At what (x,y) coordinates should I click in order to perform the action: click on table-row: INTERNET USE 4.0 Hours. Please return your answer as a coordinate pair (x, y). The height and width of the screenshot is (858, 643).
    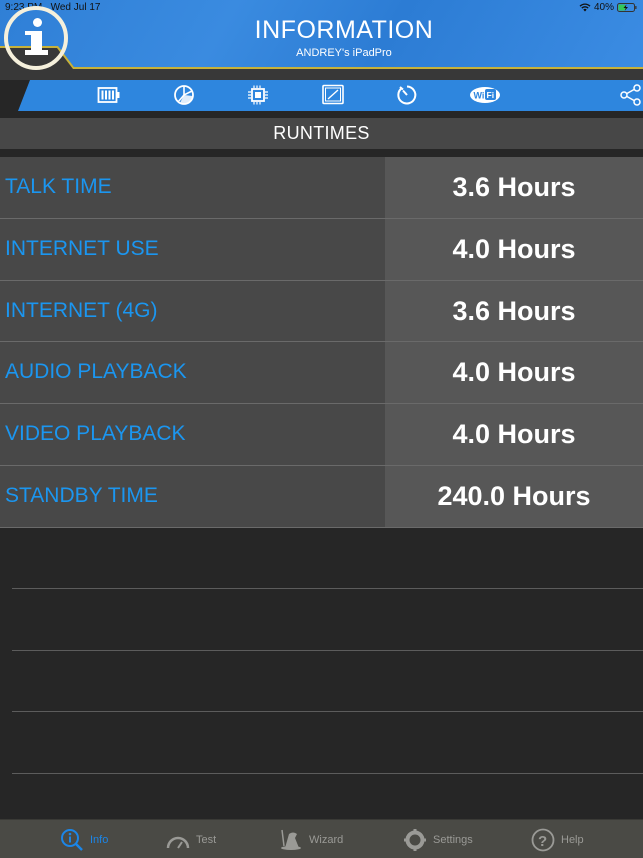
    Looking at the image, I should click on (321, 249).